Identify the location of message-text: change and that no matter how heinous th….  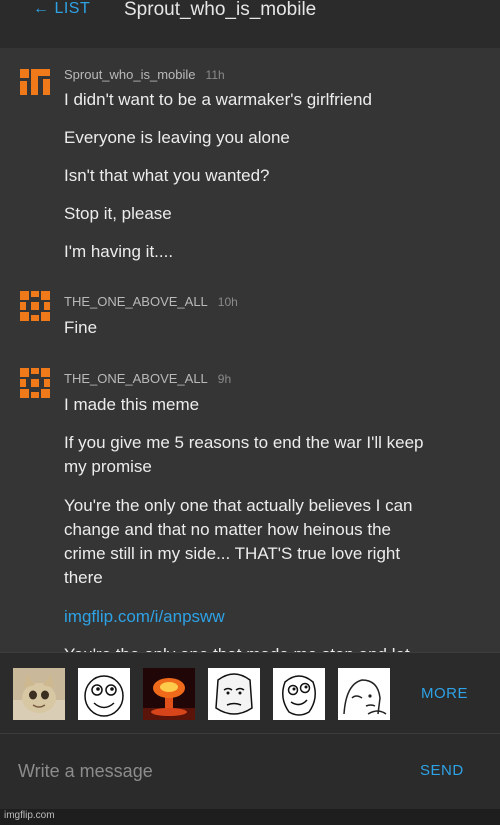
(228, 529).